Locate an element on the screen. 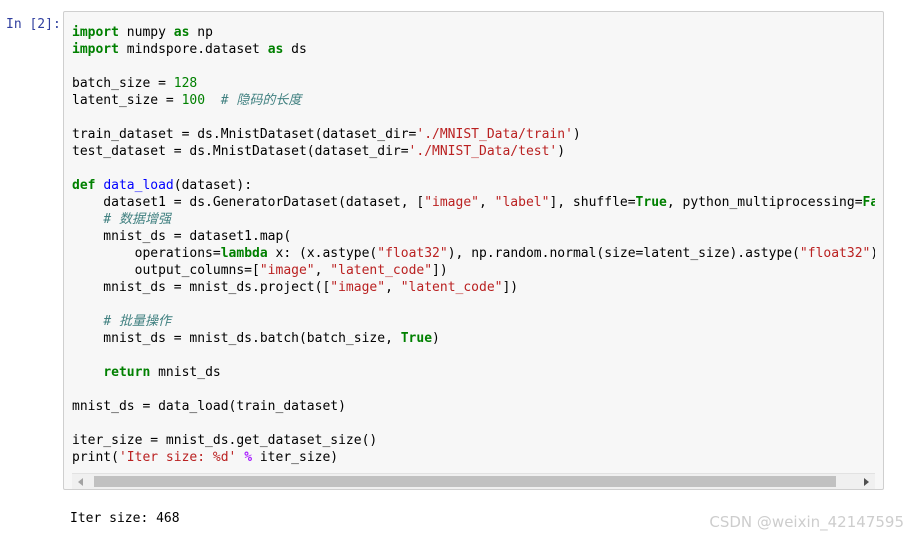  code-token: mnist_ds is located at coordinates (185, 372).